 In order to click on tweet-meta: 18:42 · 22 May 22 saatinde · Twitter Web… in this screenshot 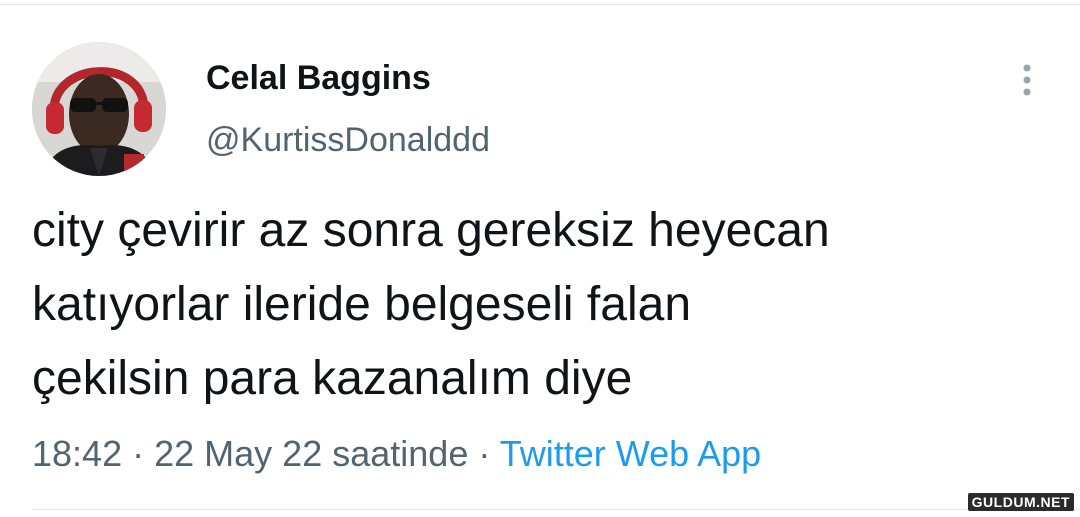, I will do `click(396, 454)`.